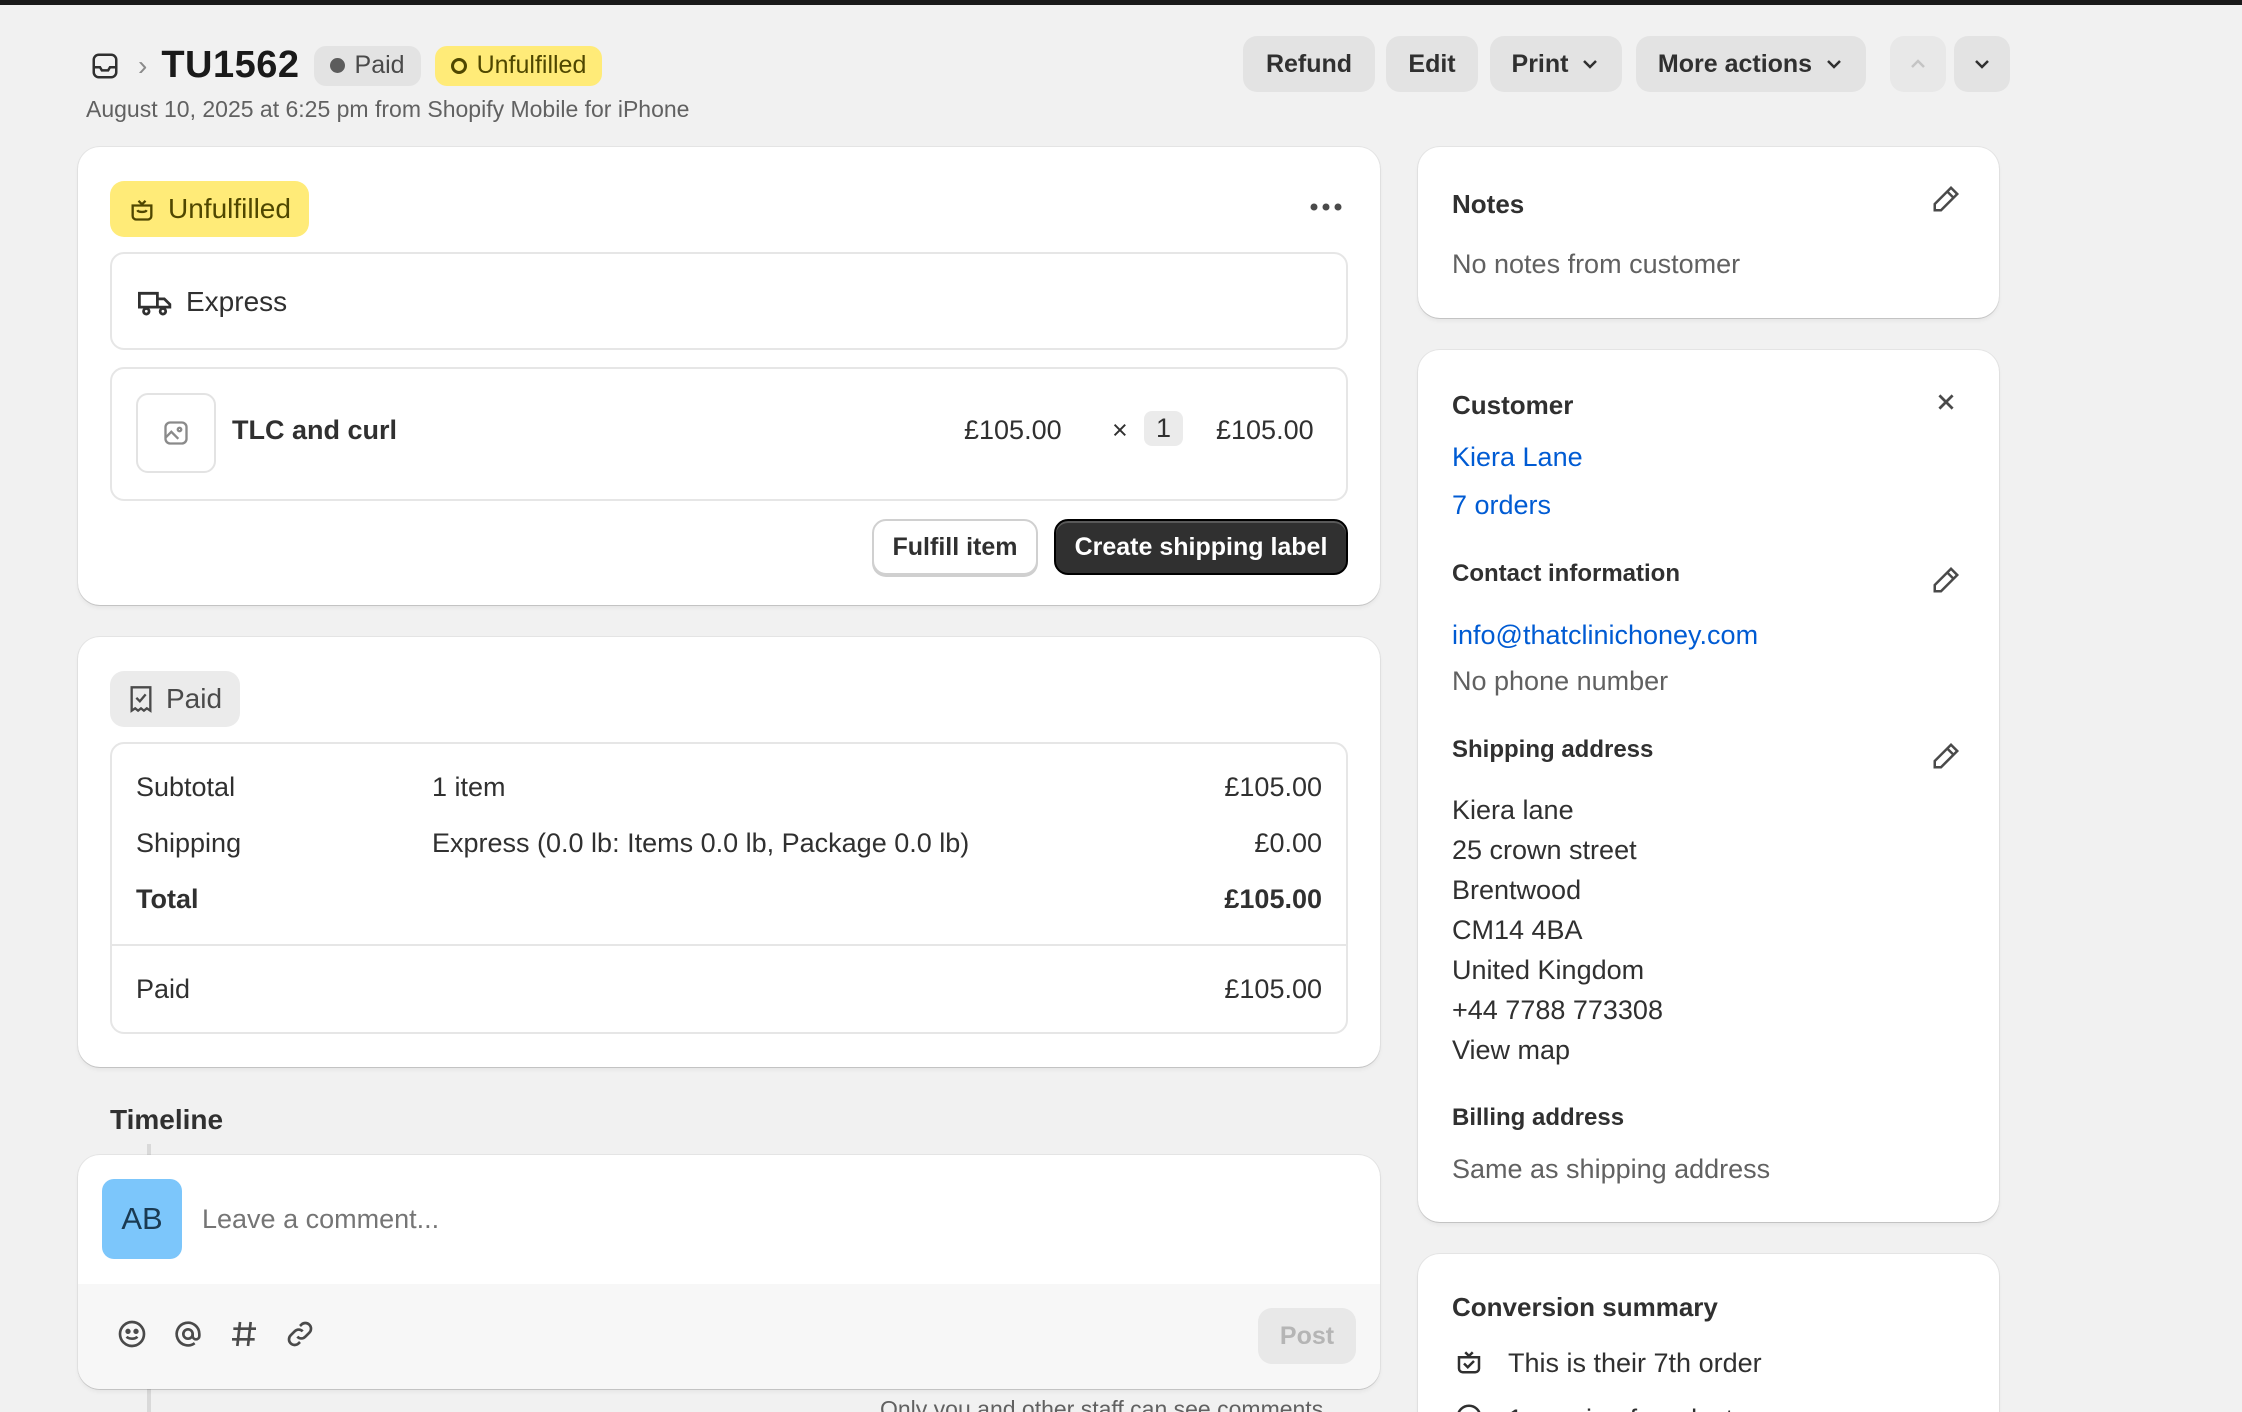 The image size is (2242, 1412). I want to click on create-shipping-label-button: Create shipping label, so click(1201, 547).